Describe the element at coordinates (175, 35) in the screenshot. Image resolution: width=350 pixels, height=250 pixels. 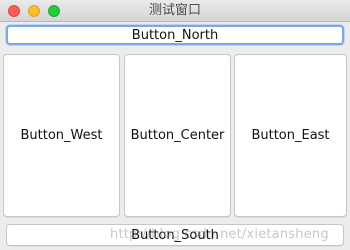
I see `button-north: Button_North` at that location.